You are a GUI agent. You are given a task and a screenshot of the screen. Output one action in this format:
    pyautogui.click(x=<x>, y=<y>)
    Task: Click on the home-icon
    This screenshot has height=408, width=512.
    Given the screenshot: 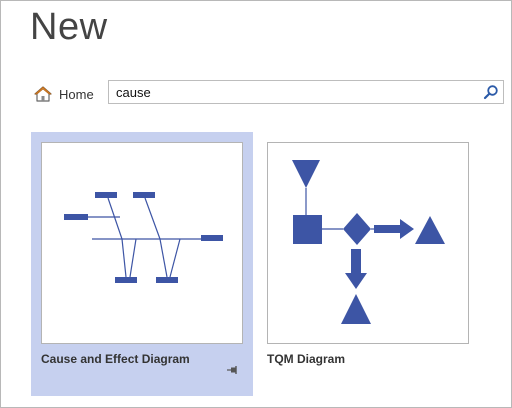 What is the action you would take?
    pyautogui.click(x=43, y=94)
    